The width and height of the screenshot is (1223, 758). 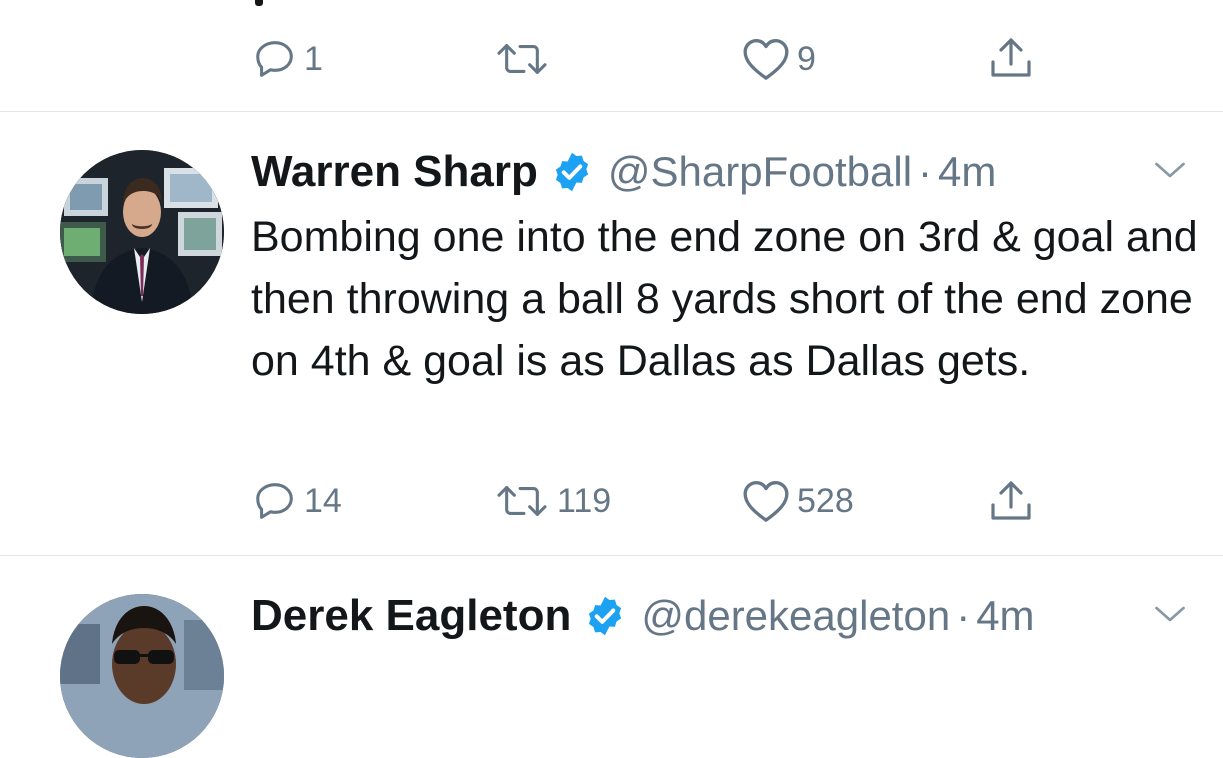 I want to click on tweet-header: Warren Sharp @SharpFootball · 4m, so click(x=623, y=172).